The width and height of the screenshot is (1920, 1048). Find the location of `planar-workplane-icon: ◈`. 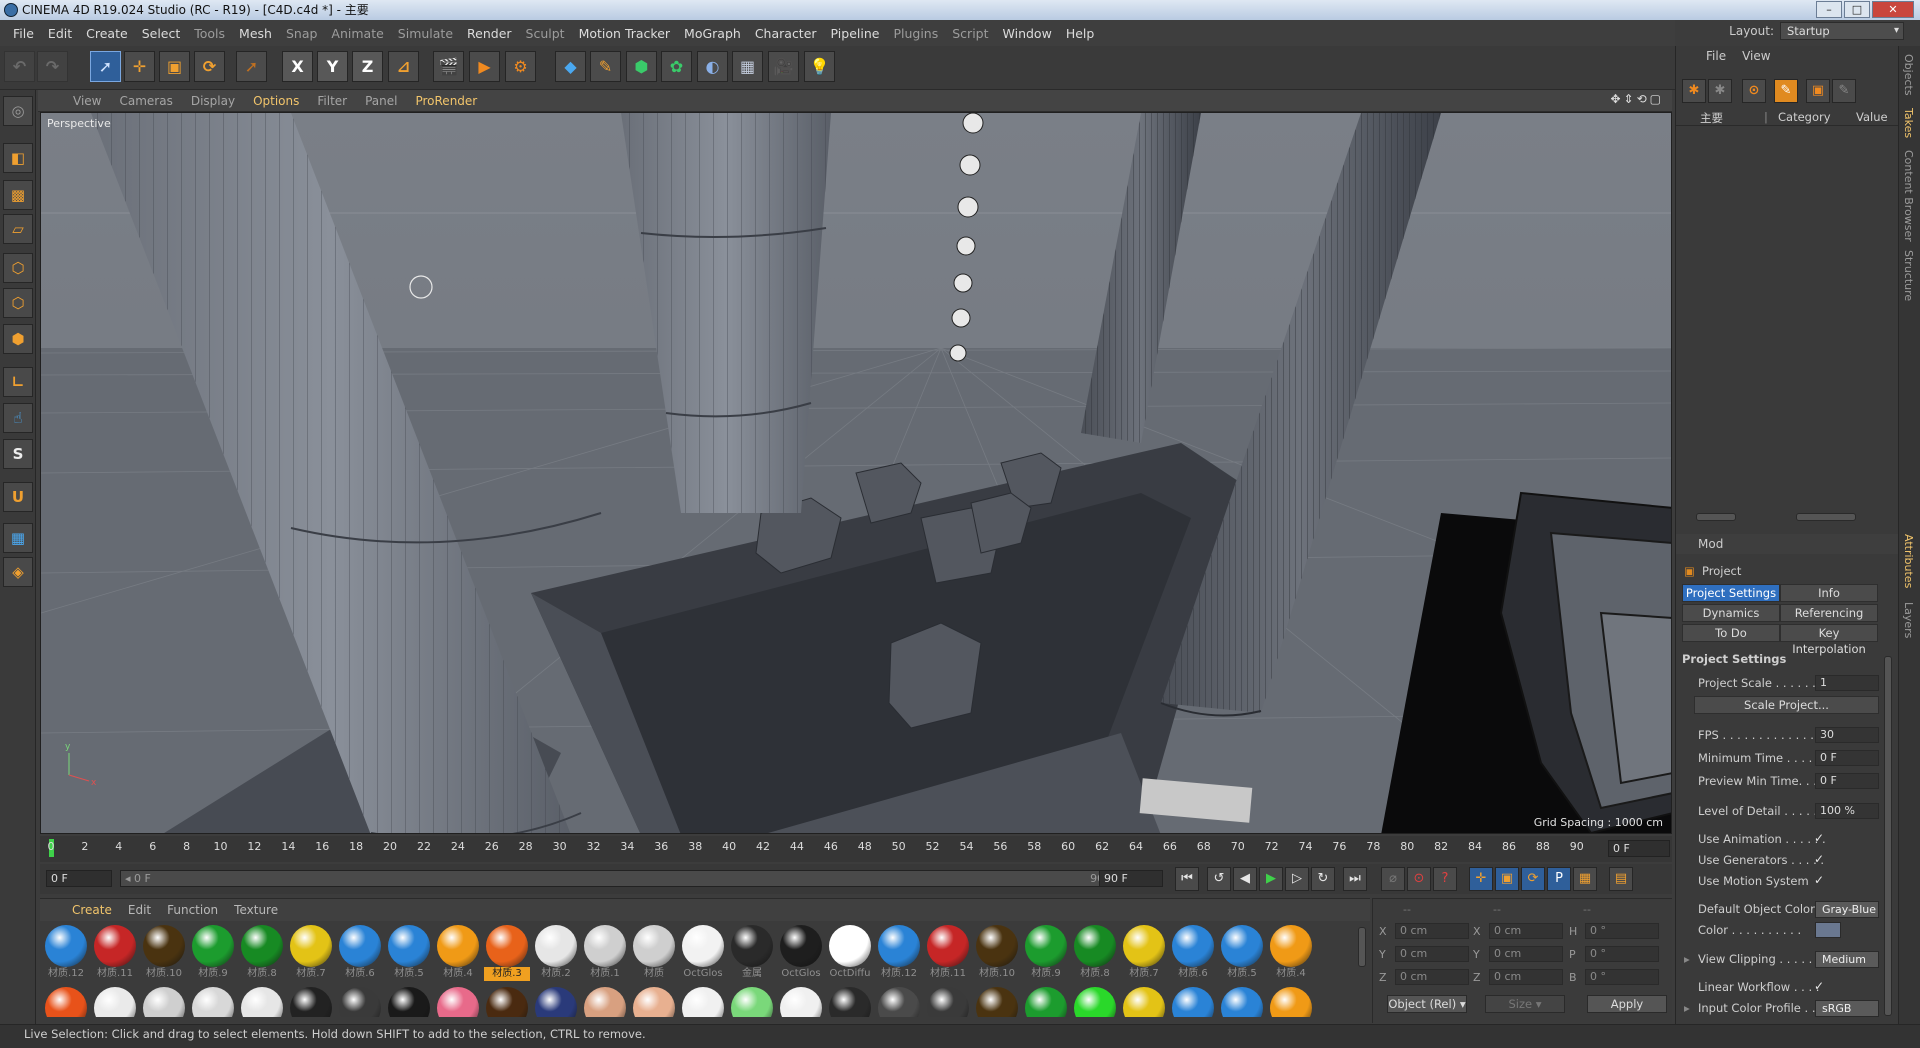

planar-workplane-icon: ◈ is located at coordinates (18, 572).